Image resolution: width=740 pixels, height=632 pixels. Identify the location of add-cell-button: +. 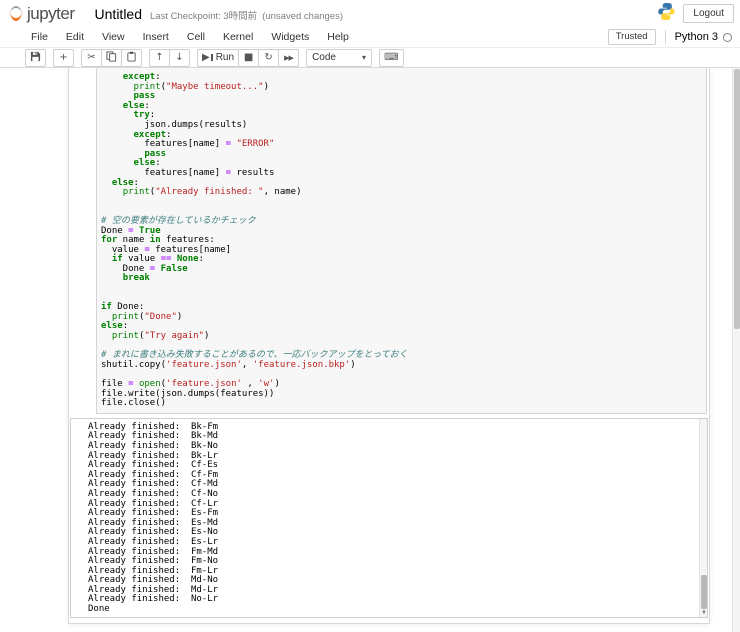
(63, 57).